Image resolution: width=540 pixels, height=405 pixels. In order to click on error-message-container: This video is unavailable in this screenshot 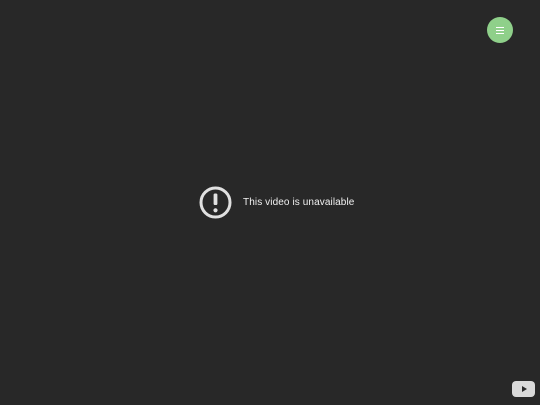, I will do `click(276, 202)`.